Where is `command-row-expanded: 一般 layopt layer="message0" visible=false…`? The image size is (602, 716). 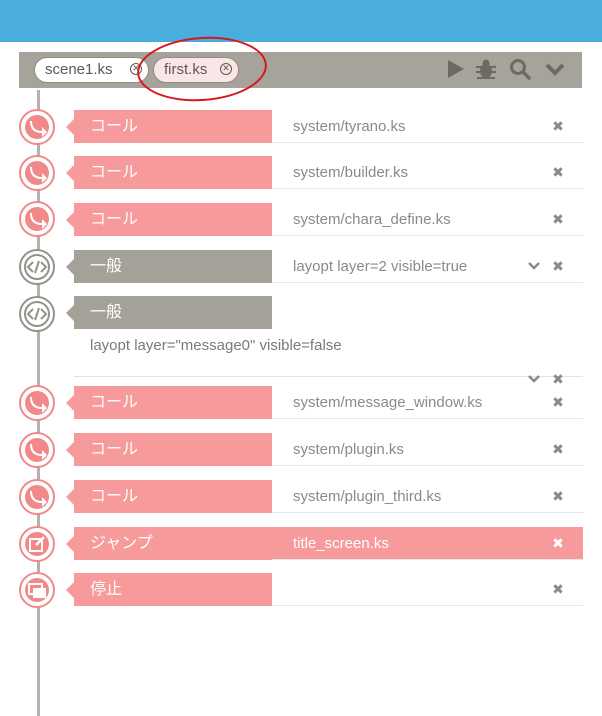
command-row-expanded: 一般 layopt layer="message0" visible=false… is located at coordinates (324, 341).